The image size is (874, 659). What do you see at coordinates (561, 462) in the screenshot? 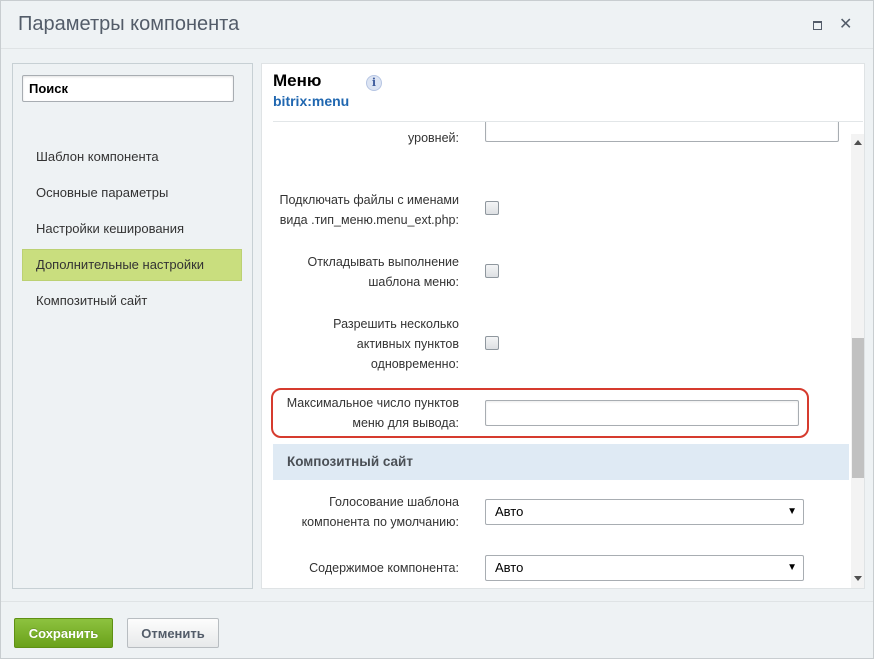
I see `composite-section-header: Композитный сайт` at bounding box center [561, 462].